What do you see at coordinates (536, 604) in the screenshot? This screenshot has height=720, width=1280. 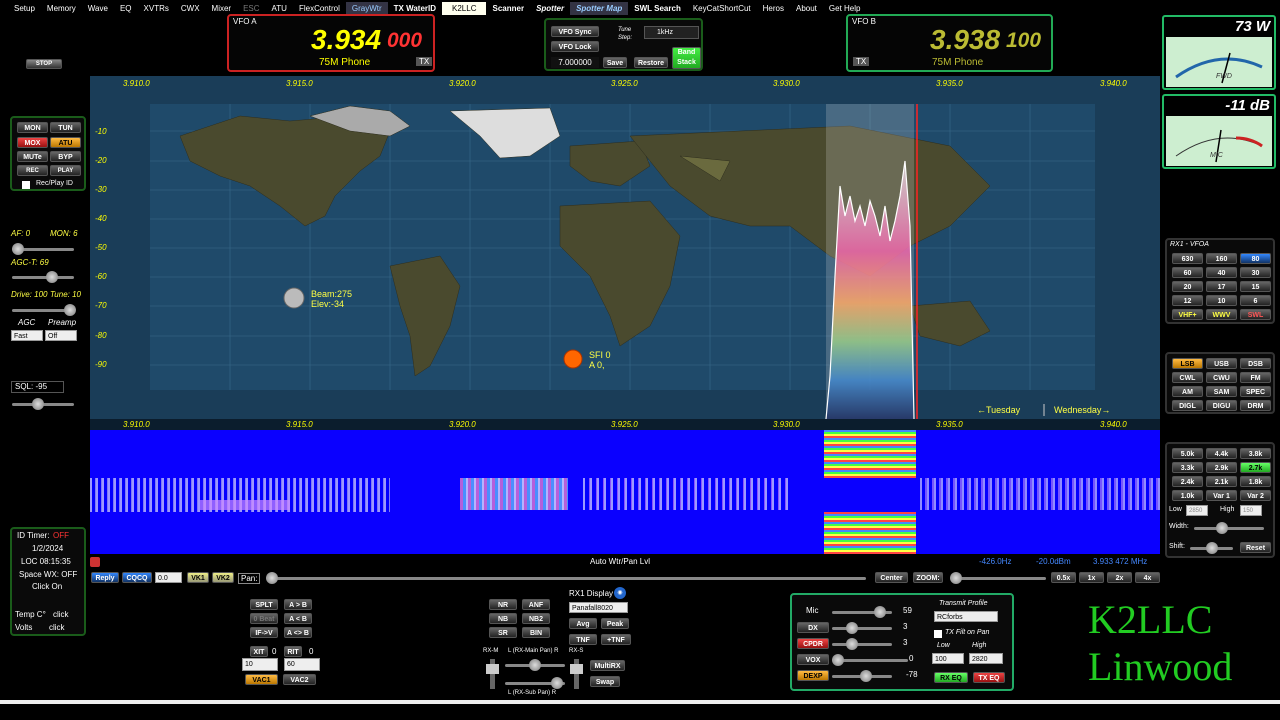 I see `anf-button: ANF` at bounding box center [536, 604].